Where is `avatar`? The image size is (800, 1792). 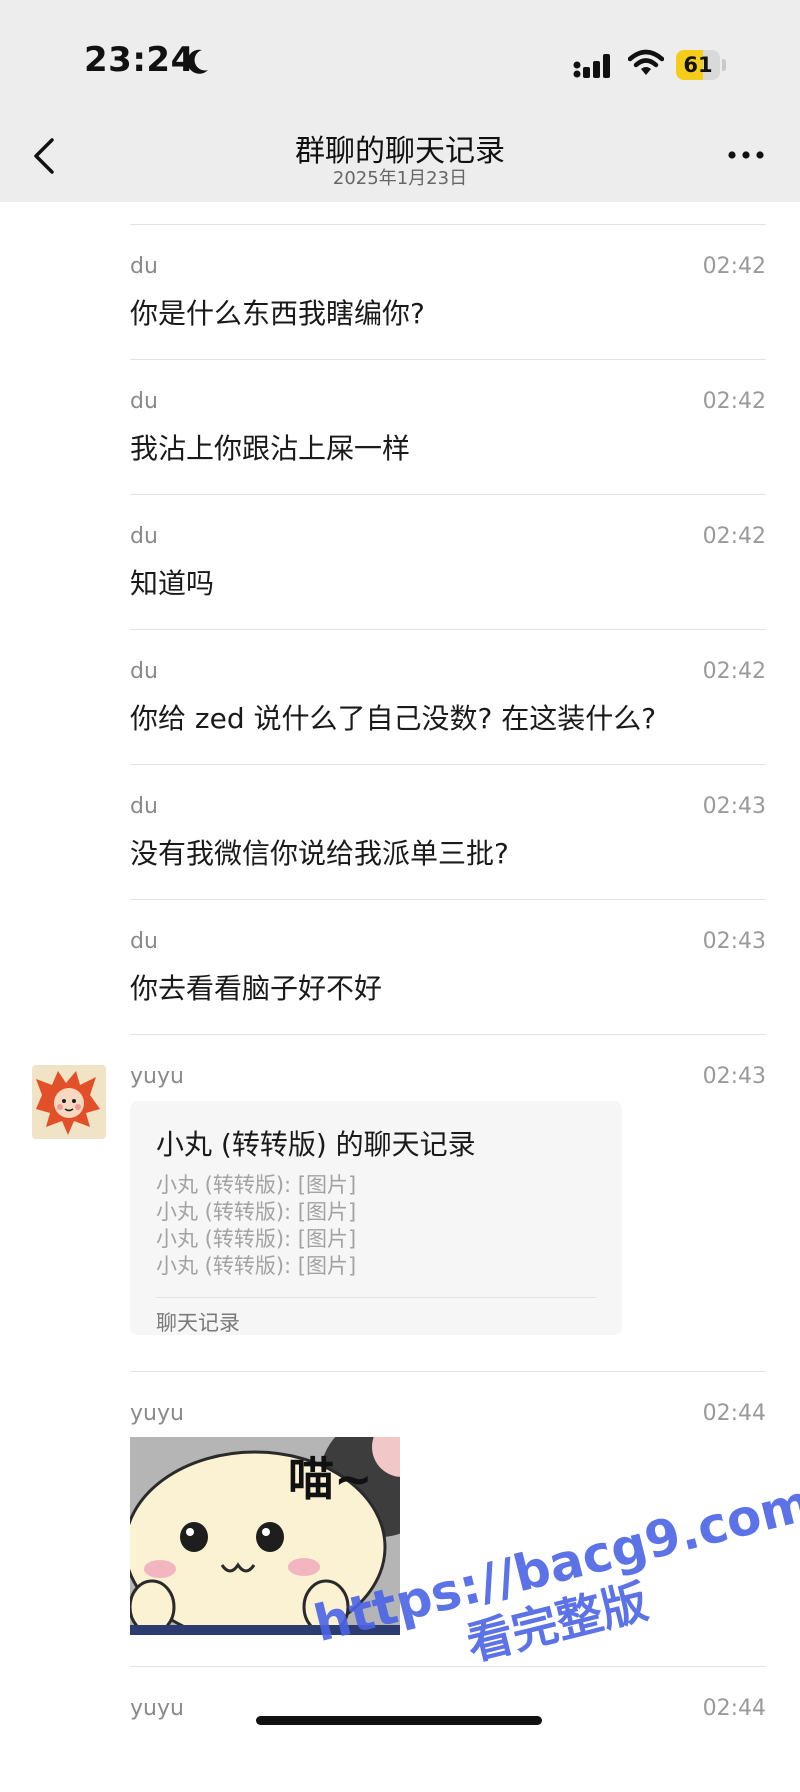
avatar is located at coordinates (69, 1102).